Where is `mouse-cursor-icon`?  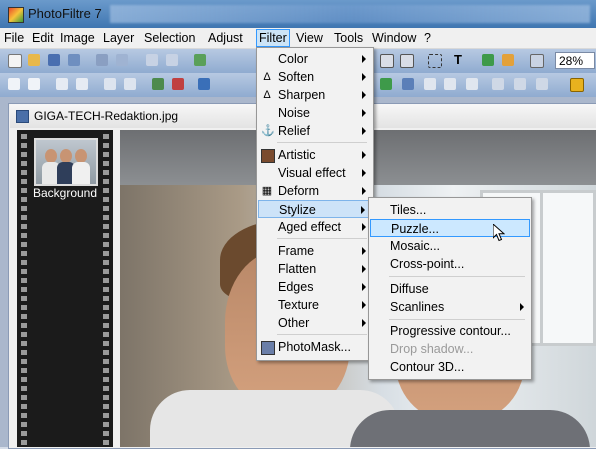 mouse-cursor-icon is located at coordinates (499, 233).